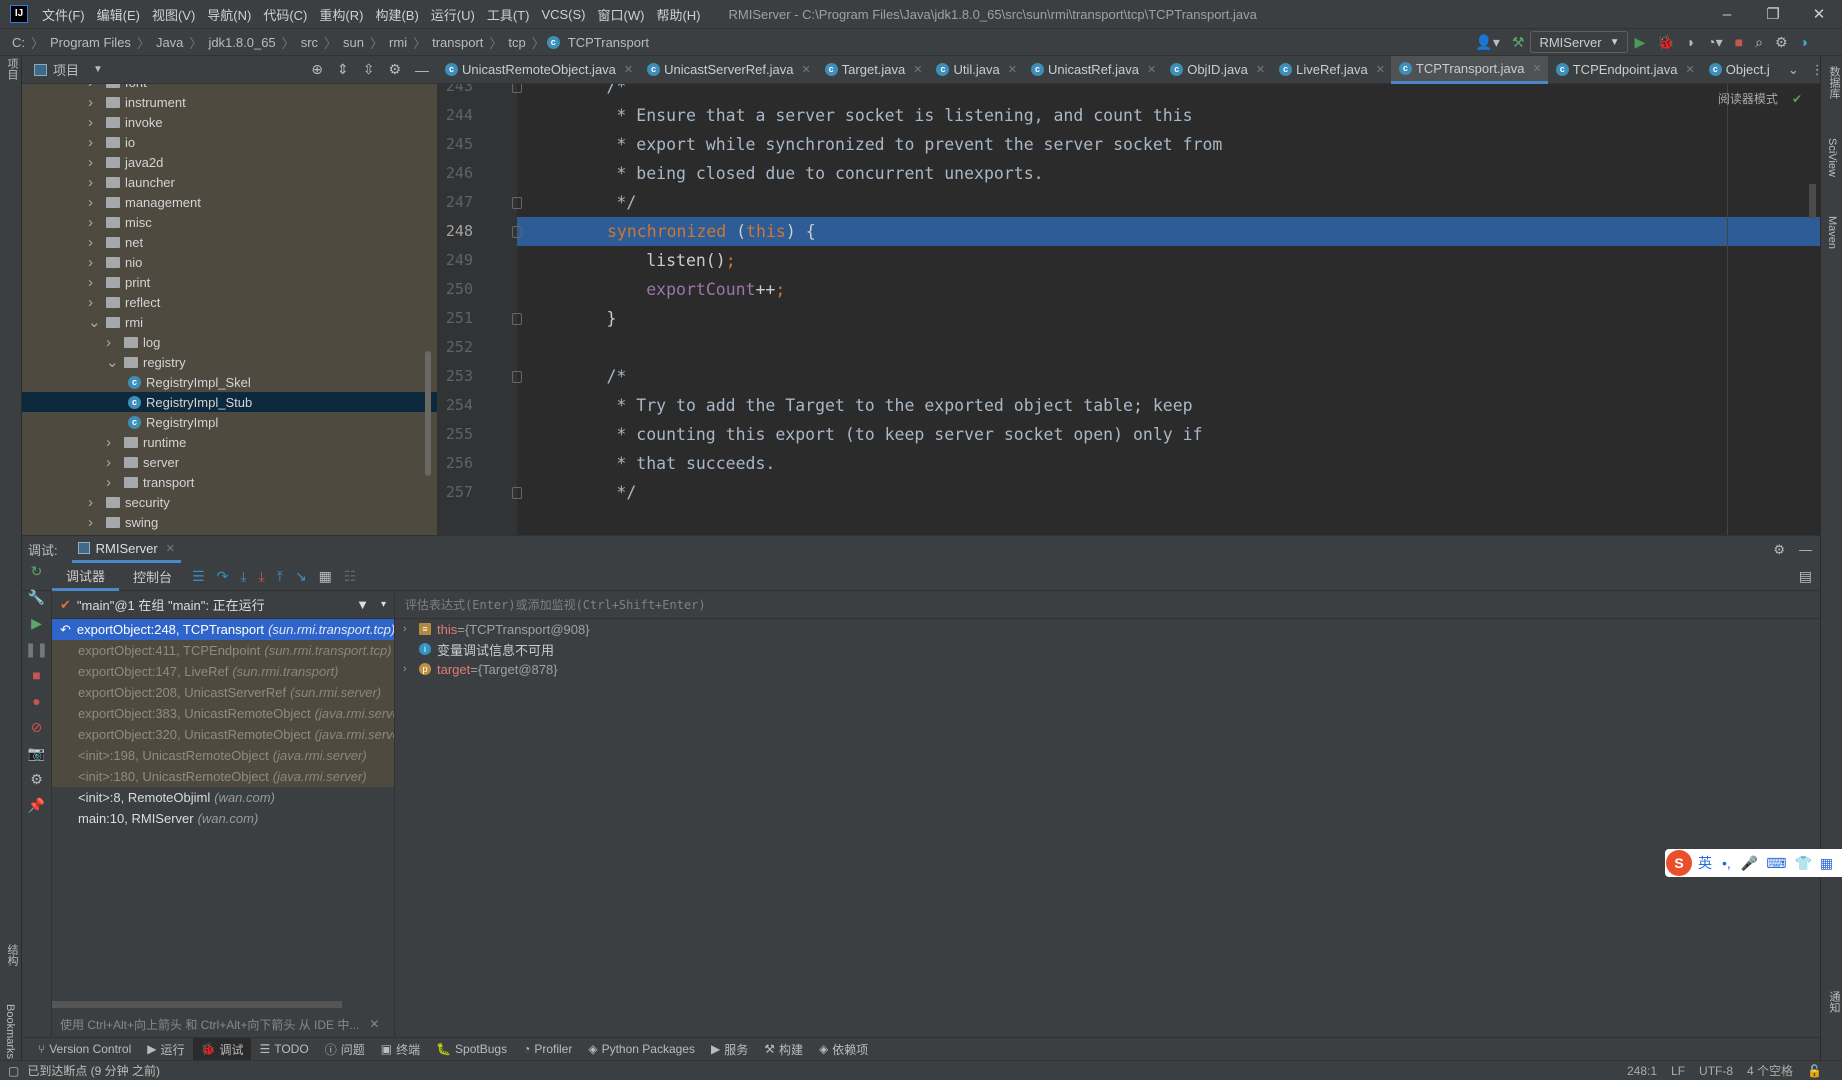 The width and height of the screenshot is (1842, 1080). Describe the element at coordinates (317, 69) in the screenshot. I see `locate-file-icon: ⊕` at that location.